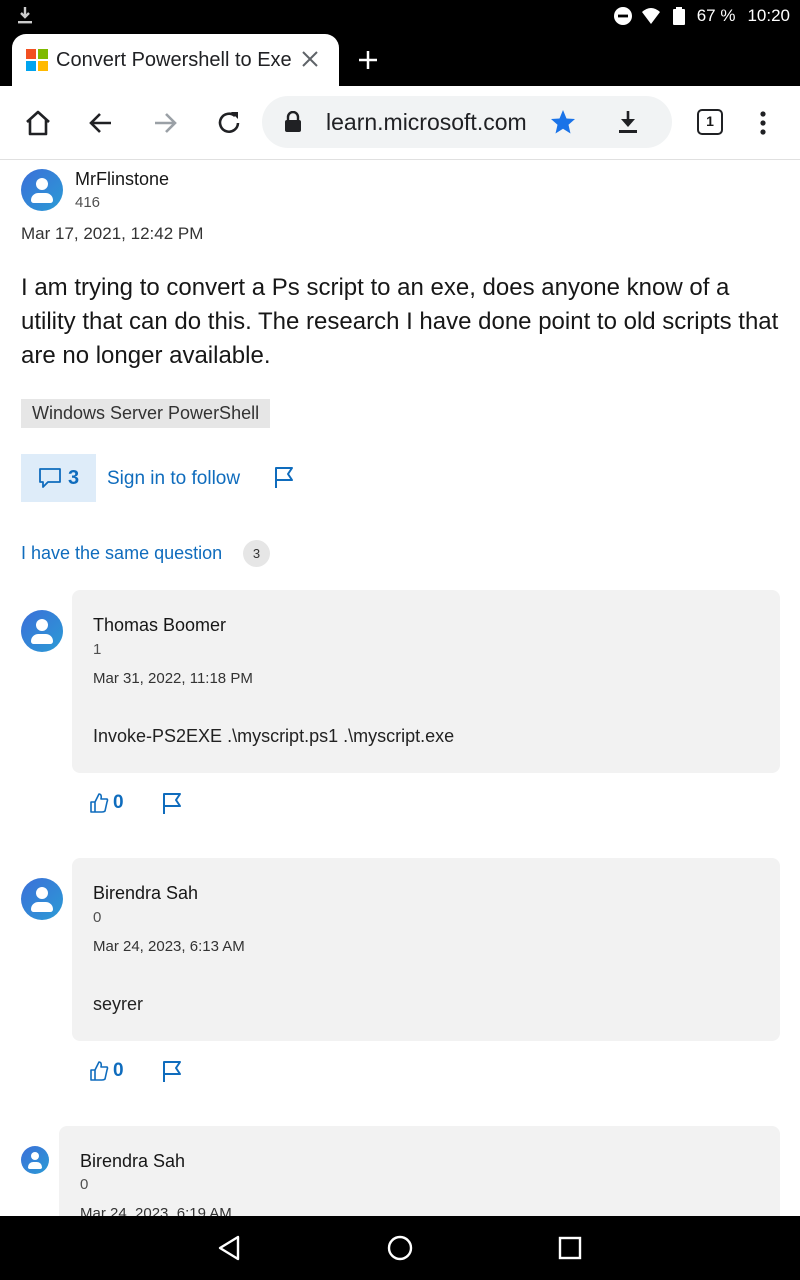 The image size is (800, 1280). What do you see at coordinates (50, 478) in the screenshot?
I see `comment-icon` at bounding box center [50, 478].